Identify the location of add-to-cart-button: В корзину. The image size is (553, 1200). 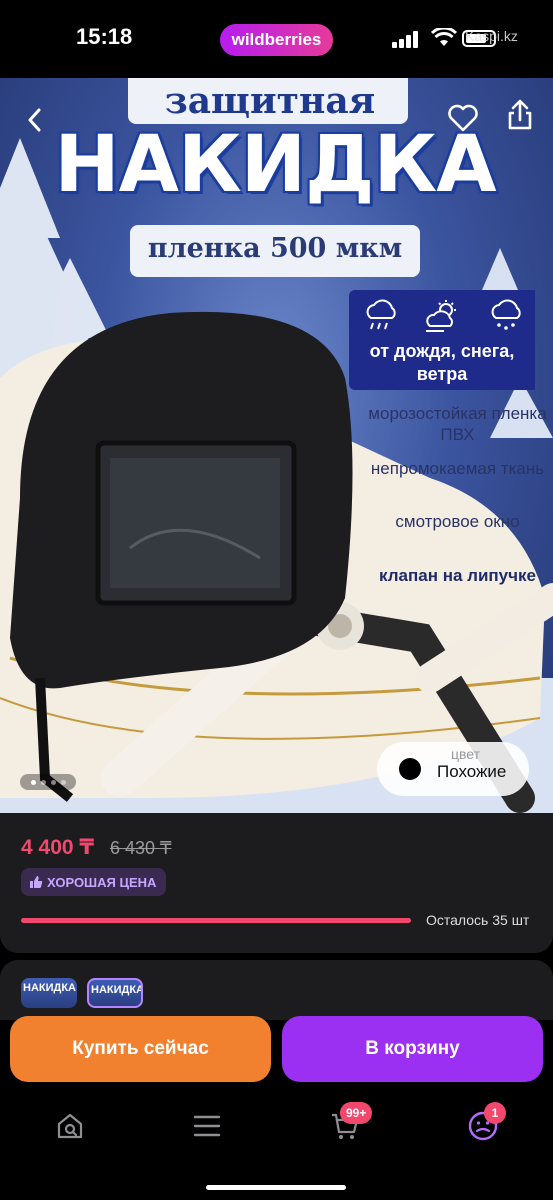
(412, 1049).